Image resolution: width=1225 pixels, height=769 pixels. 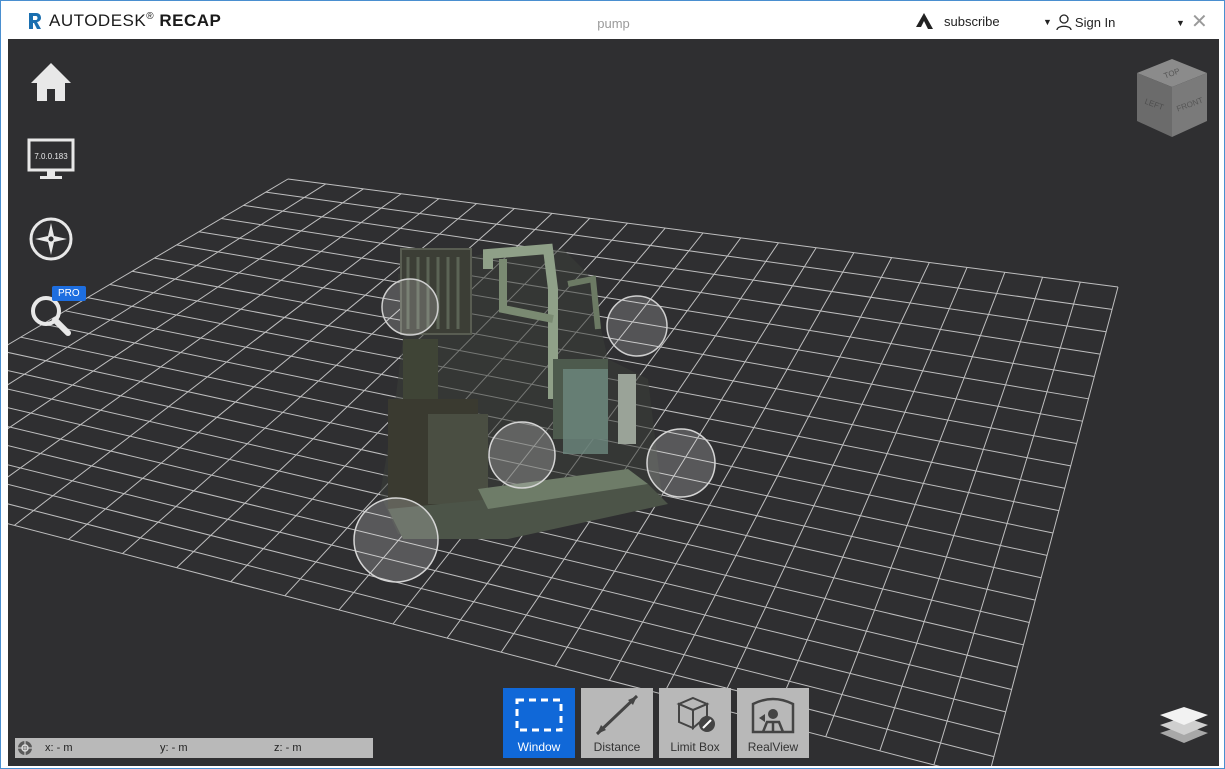 What do you see at coordinates (539, 747) in the screenshot?
I see `window-select-label: Window` at bounding box center [539, 747].